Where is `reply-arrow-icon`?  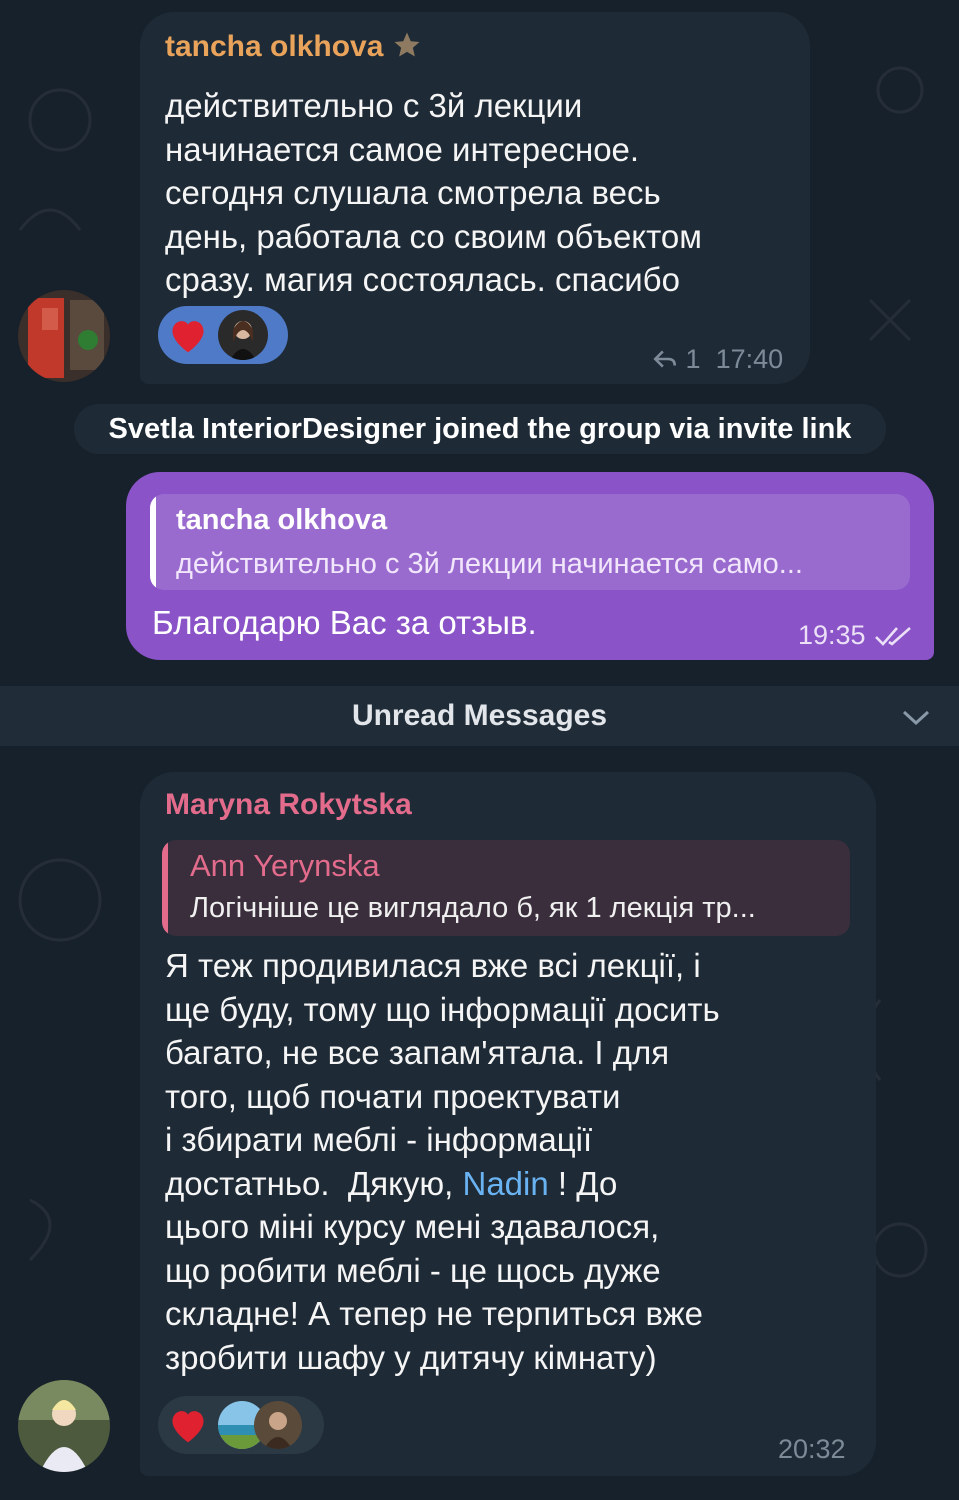 reply-arrow-icon is located at coordinates (665, 359).